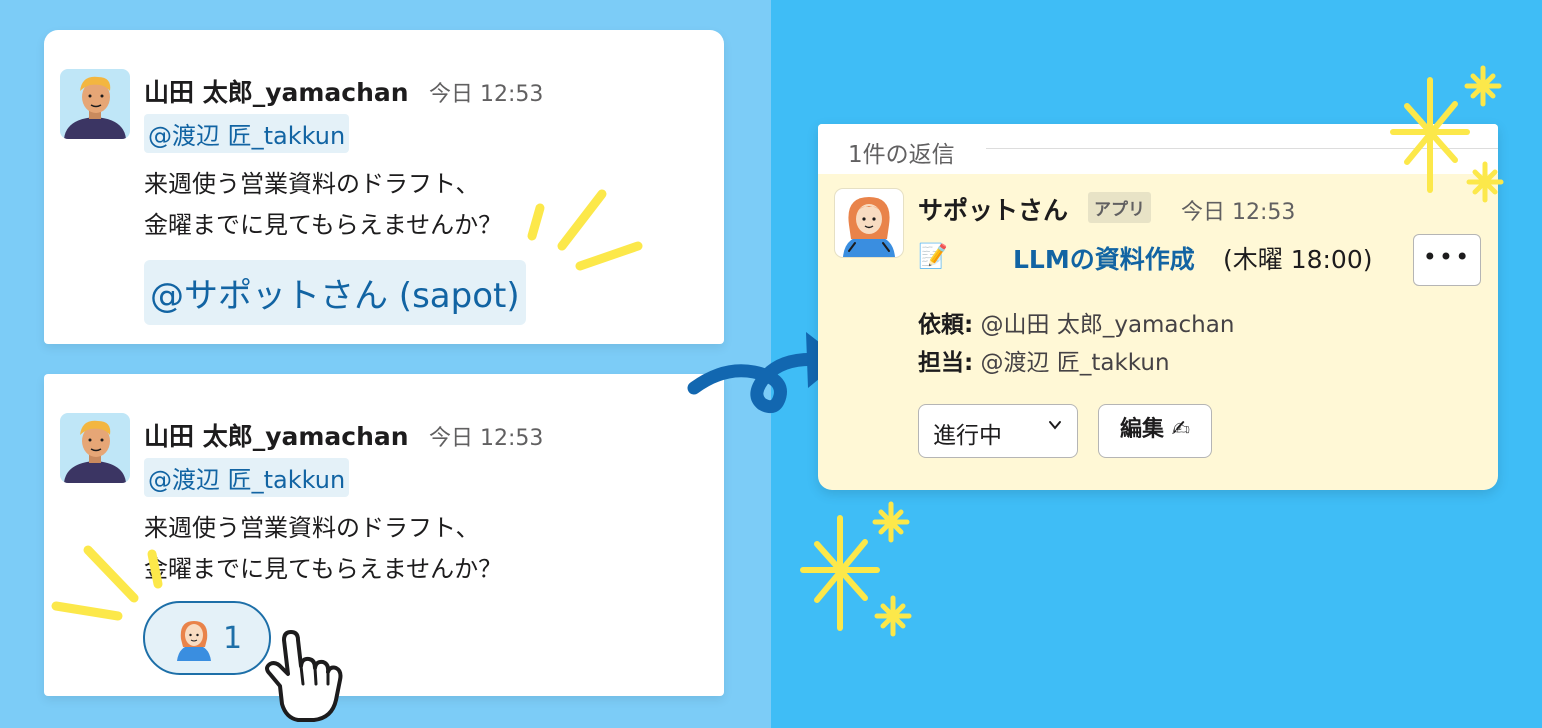  I want to click on assignee-field: 担当: @渡辺 匠_takkun, so click(1044, 360).